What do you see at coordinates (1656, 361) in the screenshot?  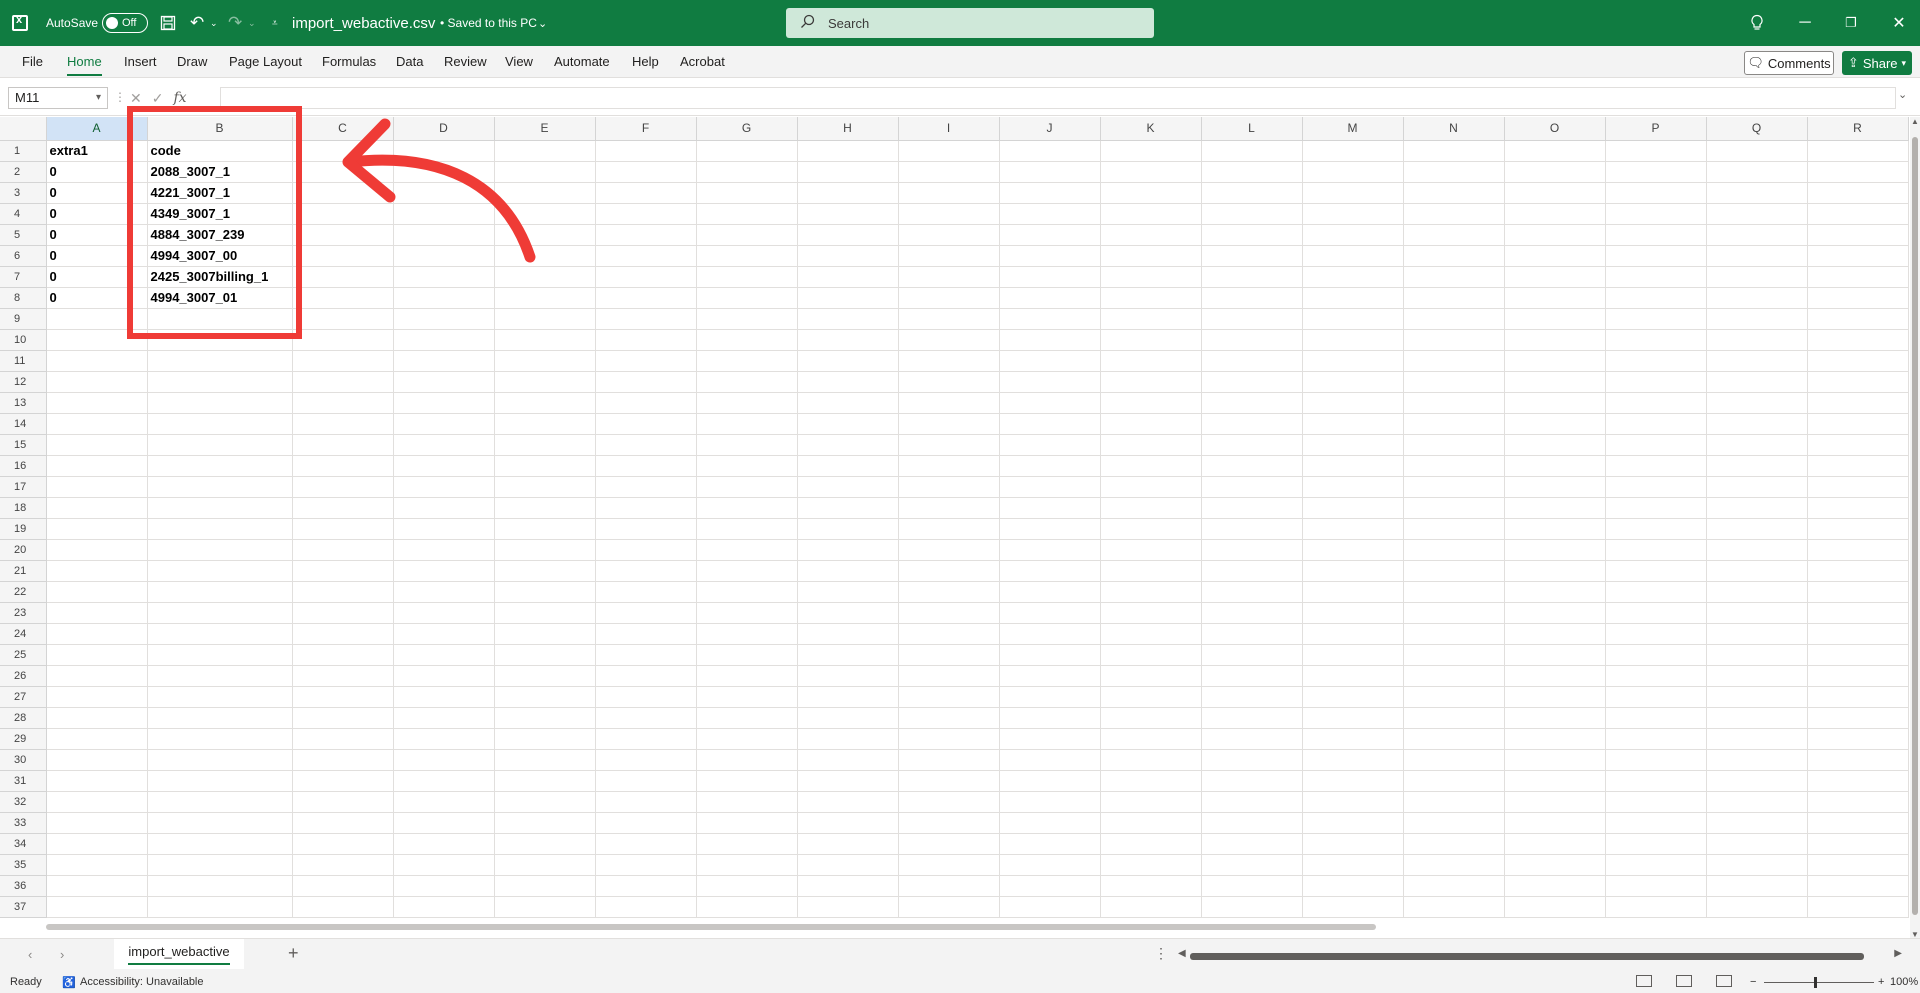 I see `cell-p11` at bounding box center [1656, 361].